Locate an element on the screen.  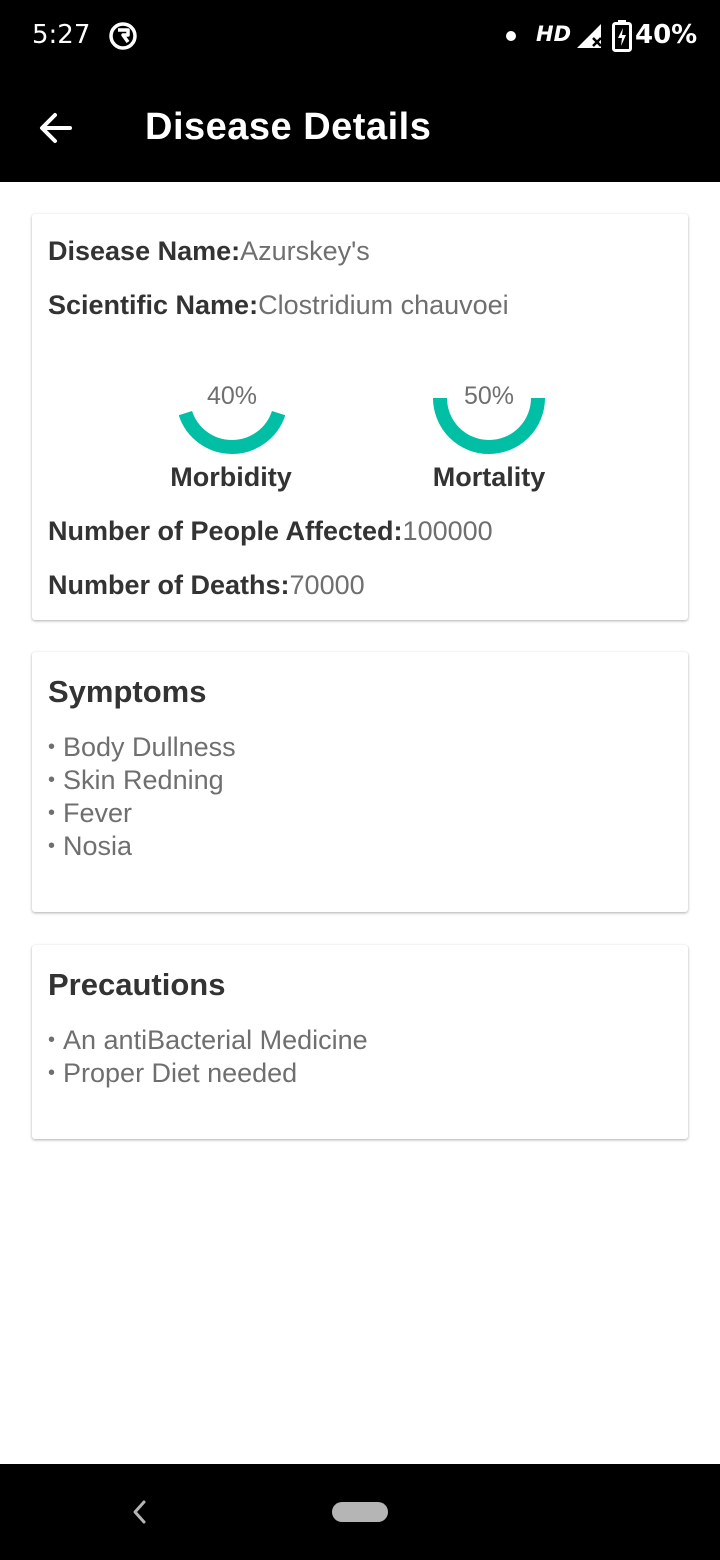
symptom-item: Fever is located at coordinates (142, 813).